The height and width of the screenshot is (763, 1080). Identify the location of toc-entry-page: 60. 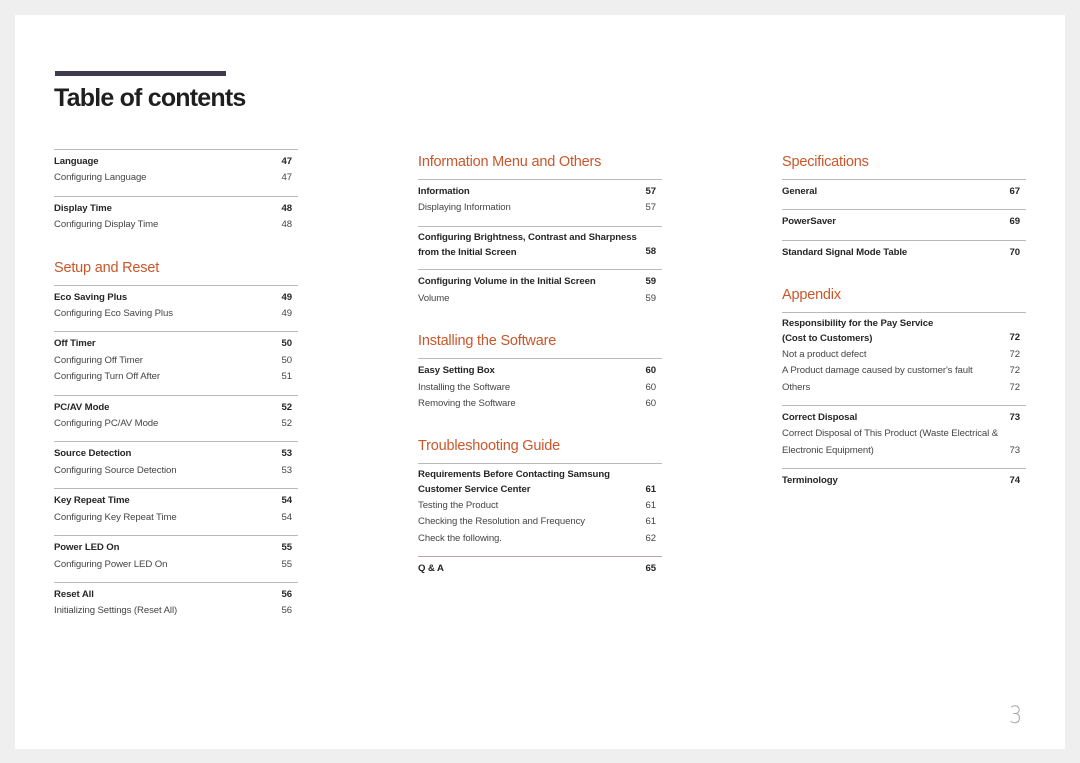
(651, 371).